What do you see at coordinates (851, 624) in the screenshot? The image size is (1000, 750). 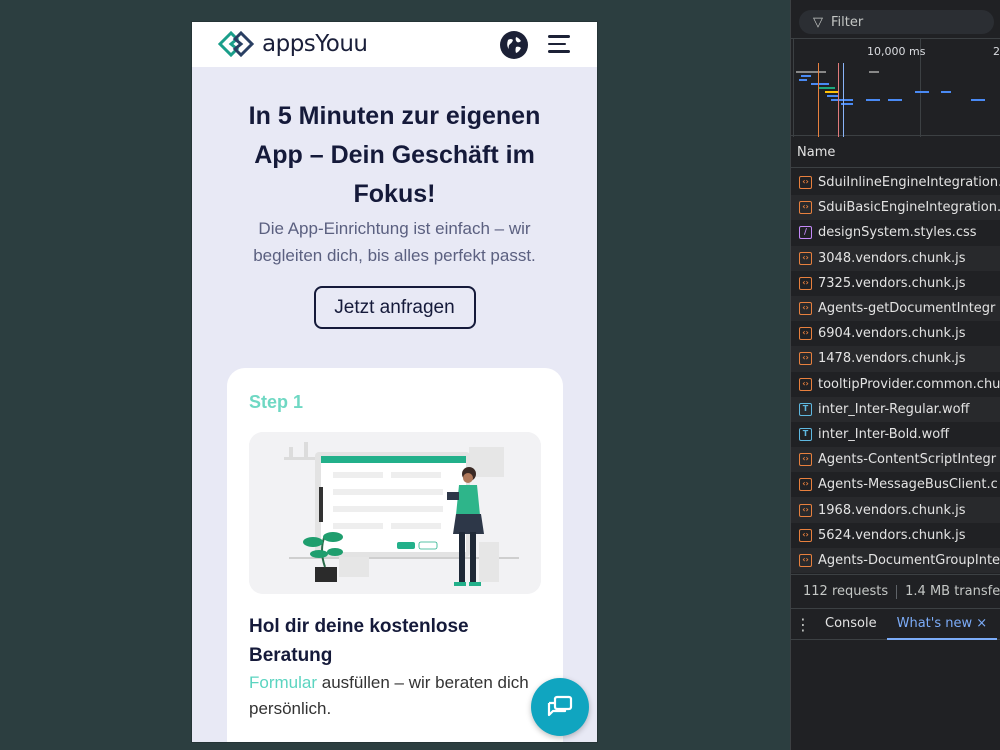 I see `tab-console: Console` at bounding box center [851, 624].